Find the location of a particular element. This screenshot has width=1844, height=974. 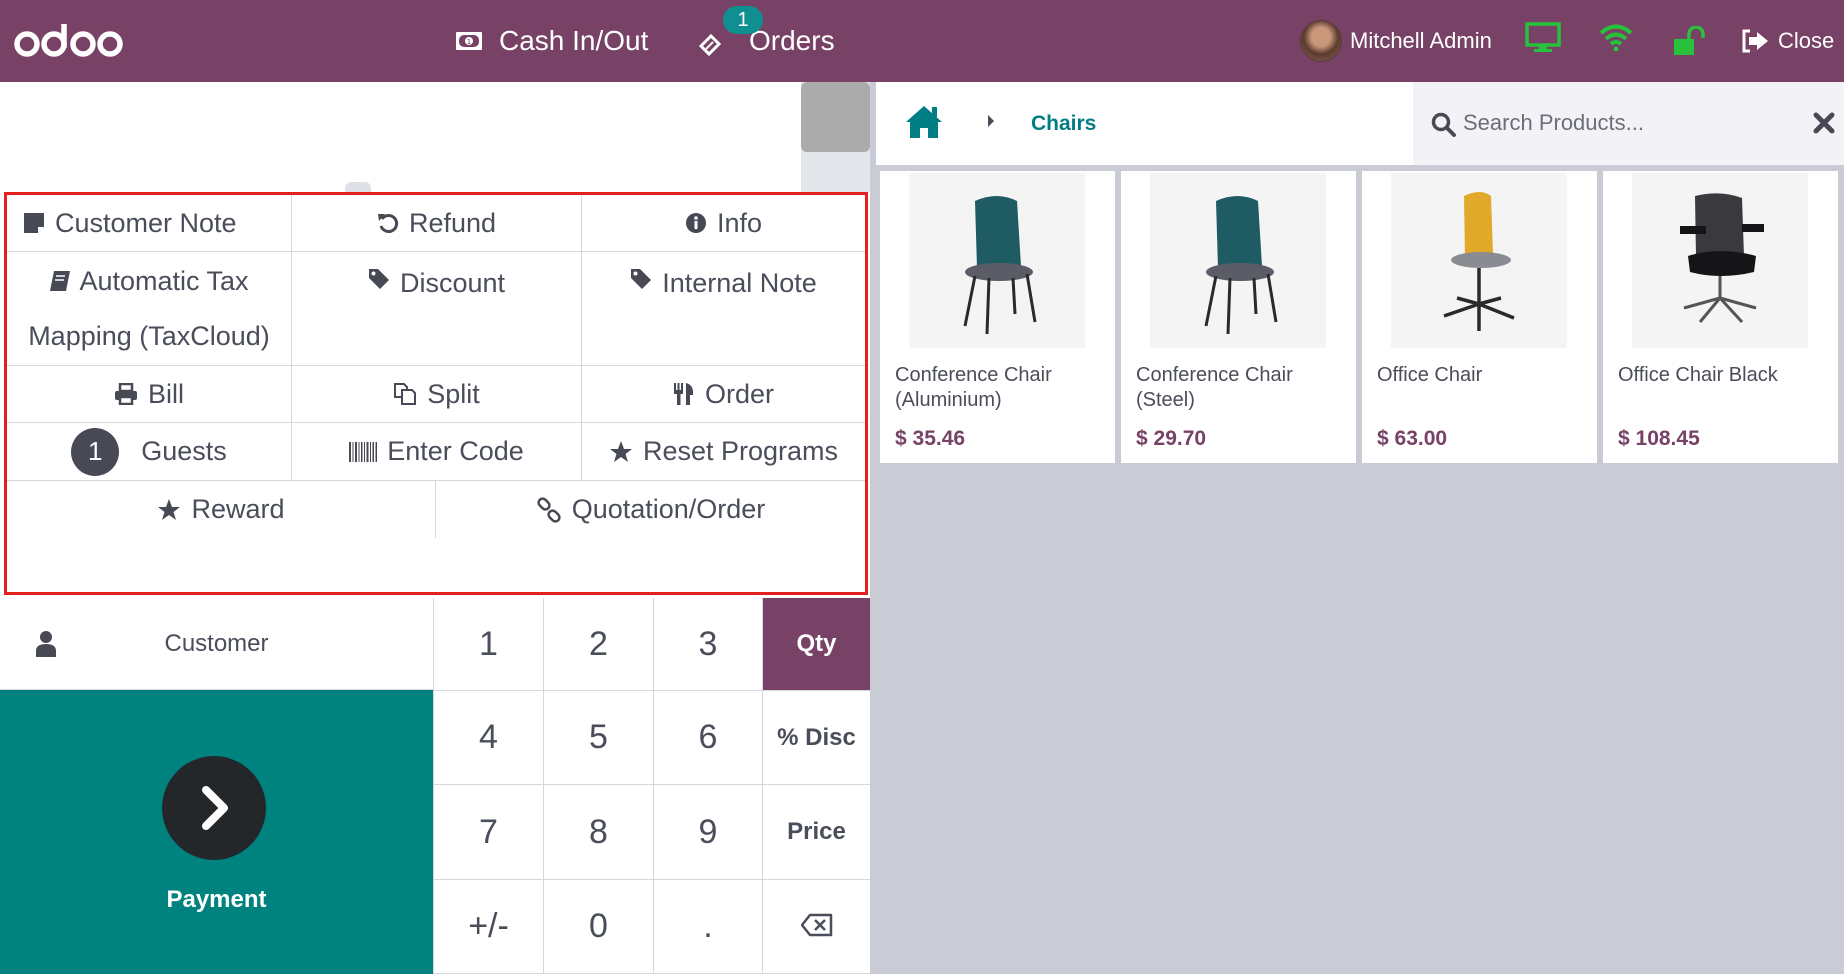

automatic-tax-mapping-button: Automatic Tax Mapping (TaxCloud) is located at coordinates (149, 308).